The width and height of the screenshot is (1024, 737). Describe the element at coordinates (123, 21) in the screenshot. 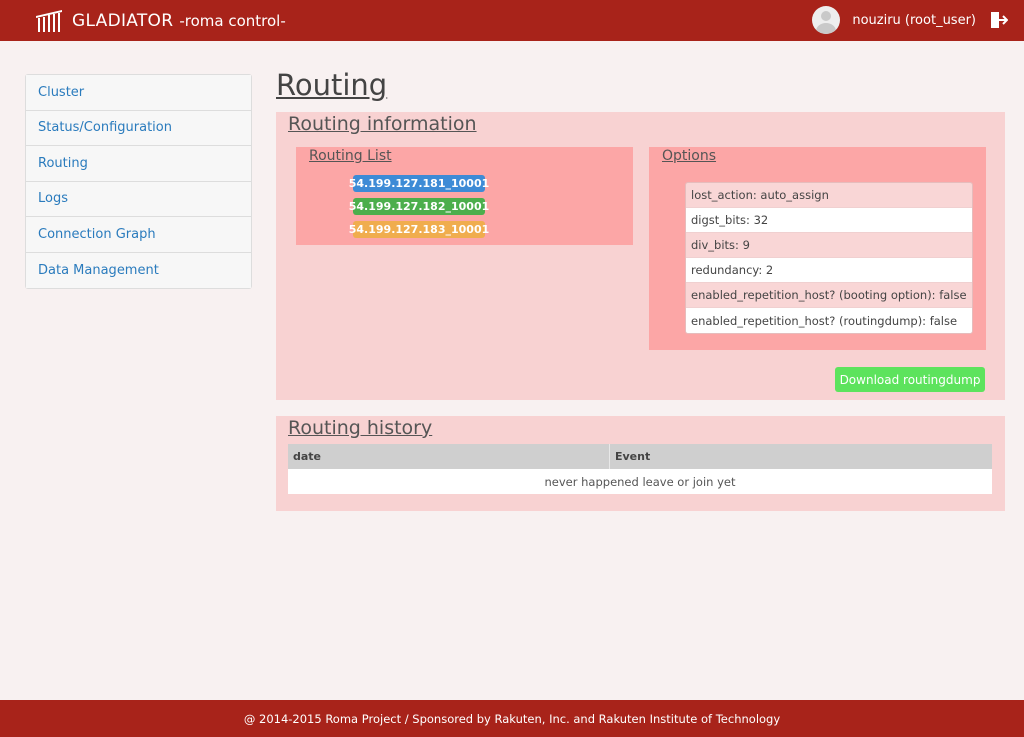

I see `brand-name: GLADIATOR` at that location.